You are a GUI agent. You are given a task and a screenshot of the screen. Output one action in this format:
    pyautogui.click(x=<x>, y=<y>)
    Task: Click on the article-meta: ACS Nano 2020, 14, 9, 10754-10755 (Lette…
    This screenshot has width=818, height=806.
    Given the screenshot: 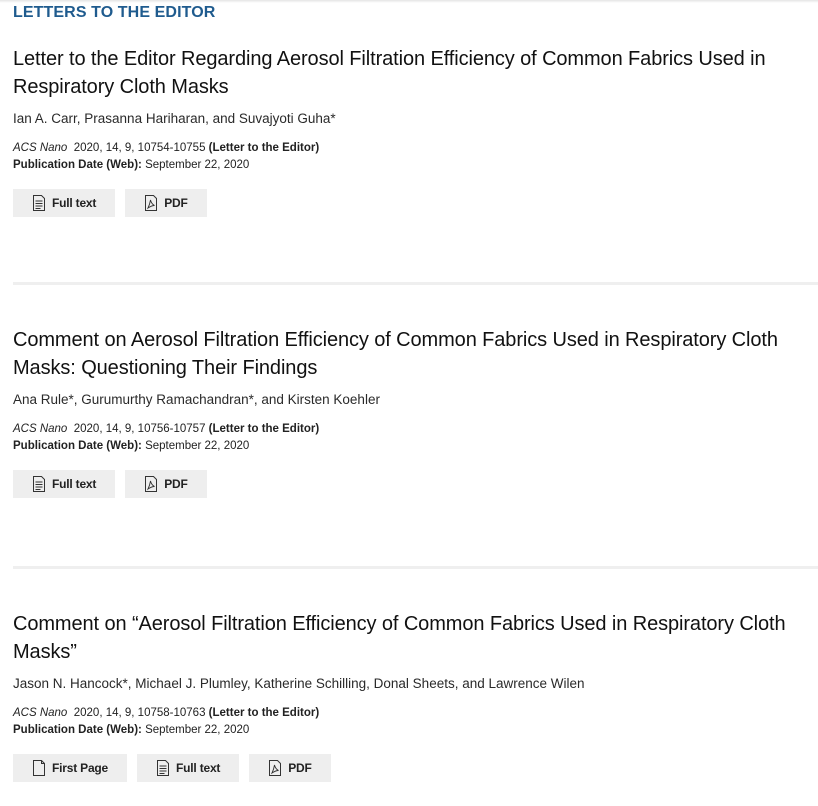 What is the action you would take?
    pyautogui.click(x=408, y=157)
    